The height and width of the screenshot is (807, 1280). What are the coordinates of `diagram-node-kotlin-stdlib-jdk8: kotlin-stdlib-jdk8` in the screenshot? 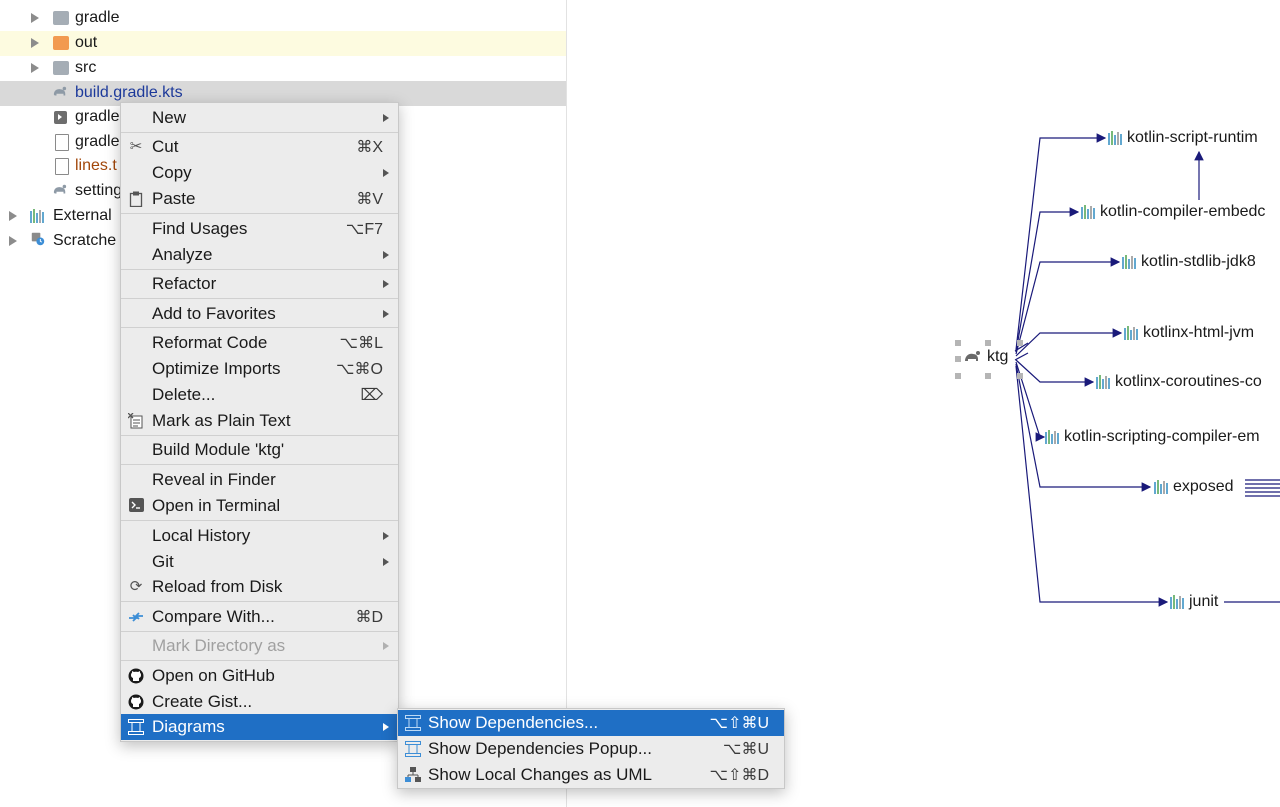 It's located at (1189, 262).